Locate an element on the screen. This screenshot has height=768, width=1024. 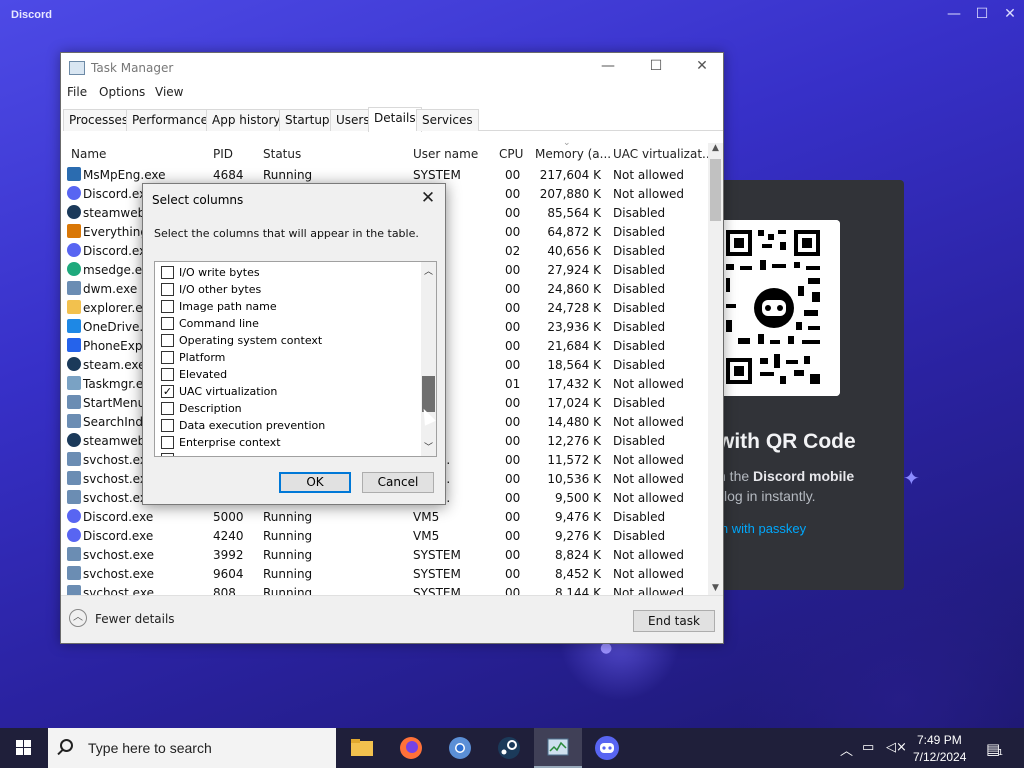
fewer-details-link: Fewer details is located at coordinates (135, 619).